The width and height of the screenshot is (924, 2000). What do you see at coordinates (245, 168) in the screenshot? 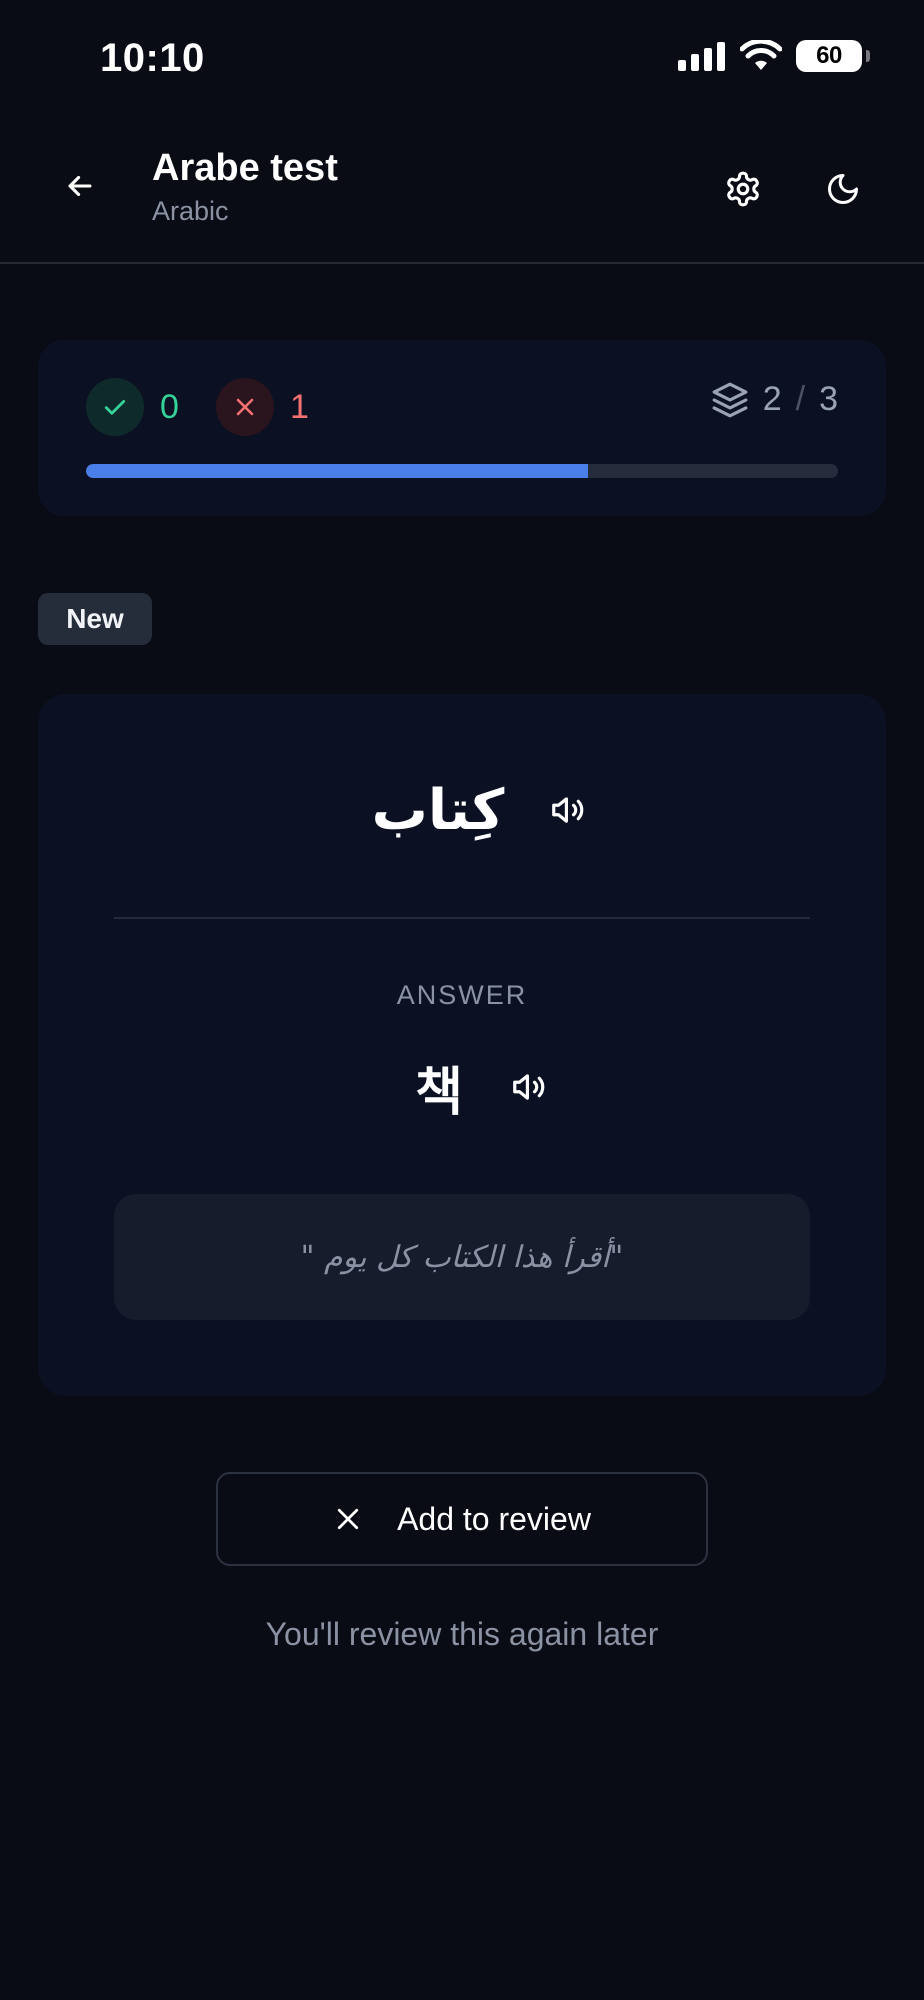
I see `page-title: Arabe test` at bounding box center [245, 168].